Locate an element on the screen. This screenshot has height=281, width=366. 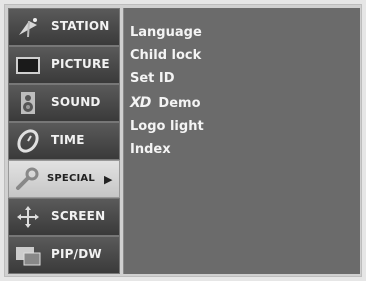
menu-item-label: Logo light is located at coordinates (167, 126).